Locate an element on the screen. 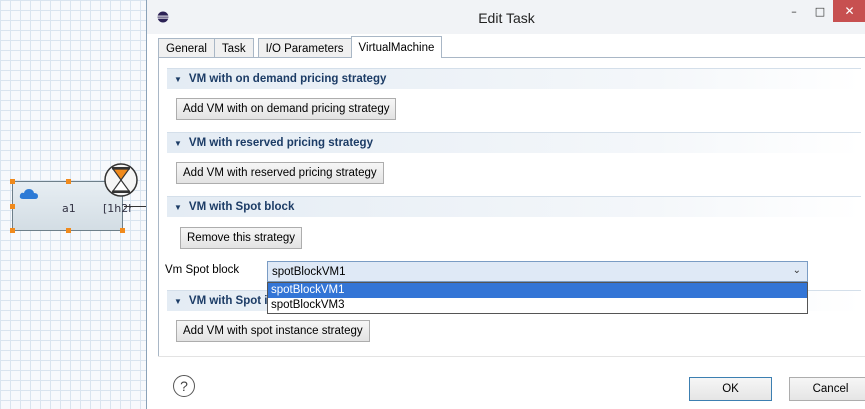 This screenshot has width=865, height=409. section-on-demand-header: ▼ VM with on demand pricing strategy is located at coordinates (514, 78).